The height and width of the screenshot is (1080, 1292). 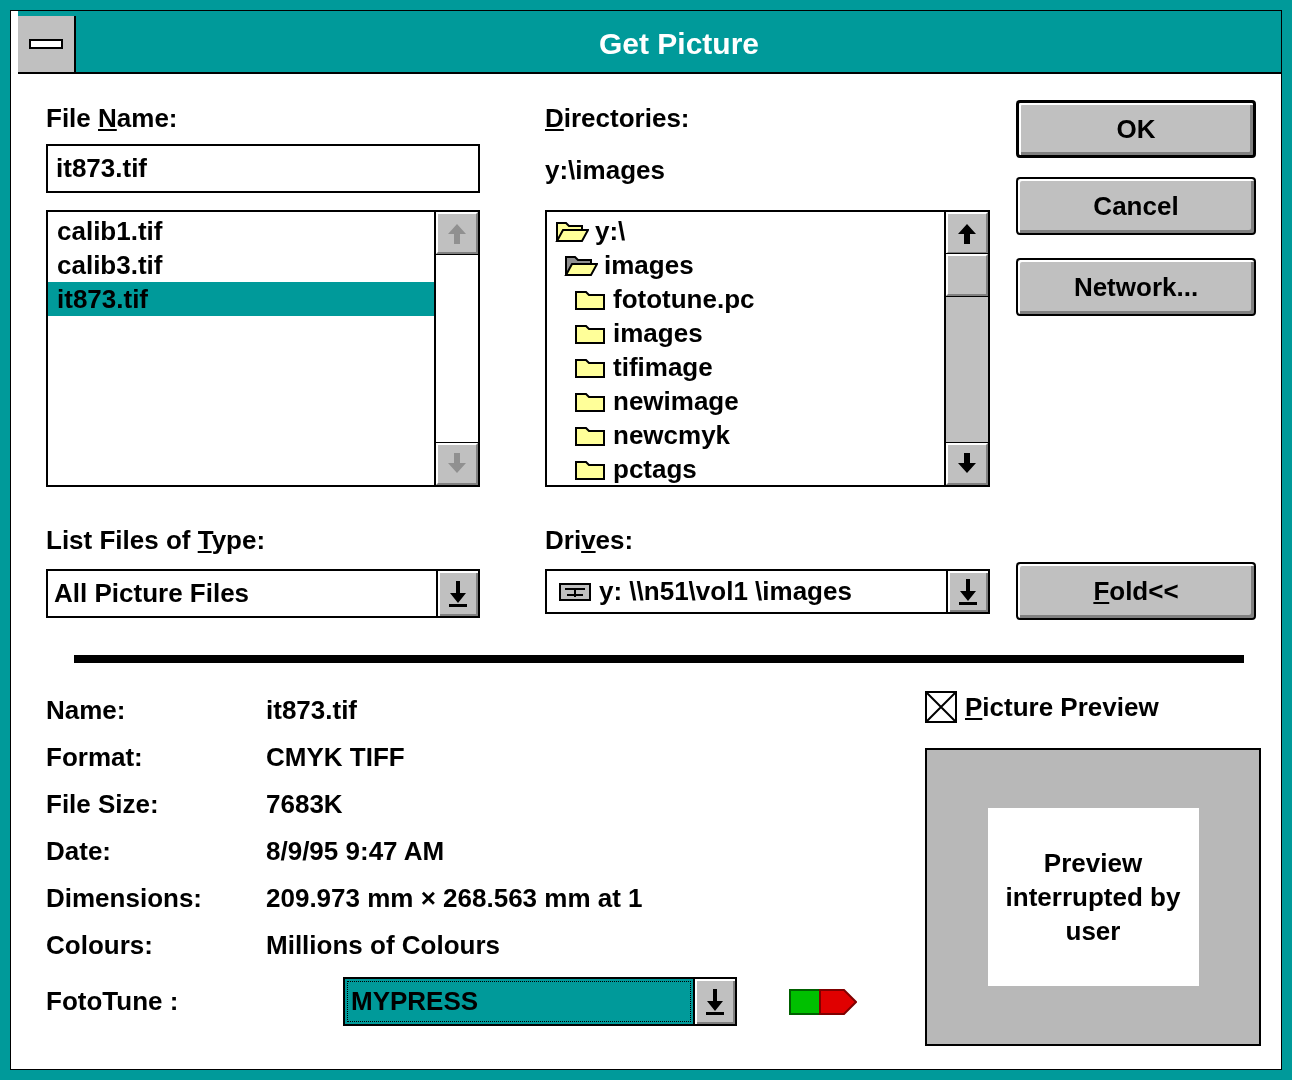 I want to click on fototune-label: FotoTune :, so click(x=113, y=1001).